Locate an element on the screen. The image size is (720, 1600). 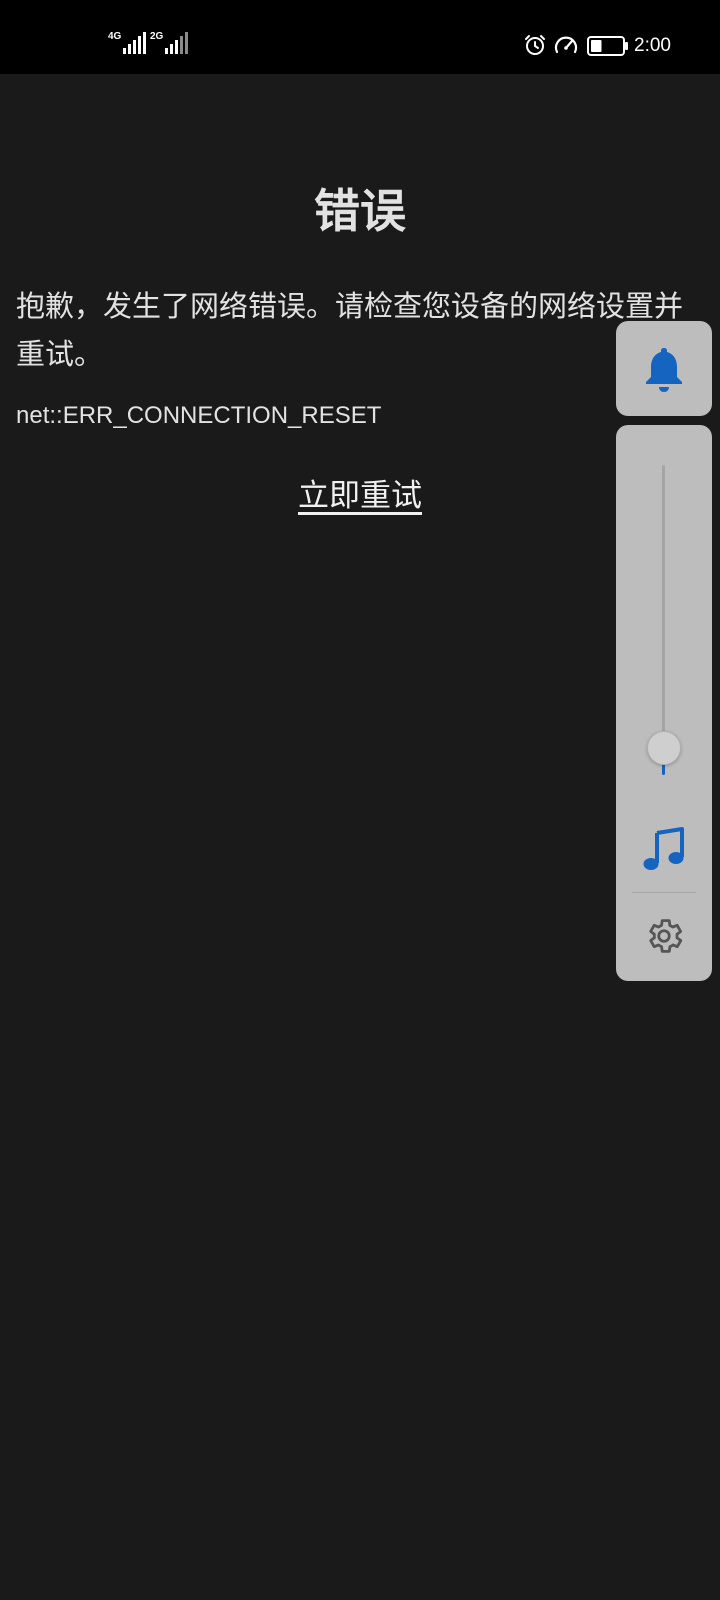
volume-panel is located at coordinates (664, 703).